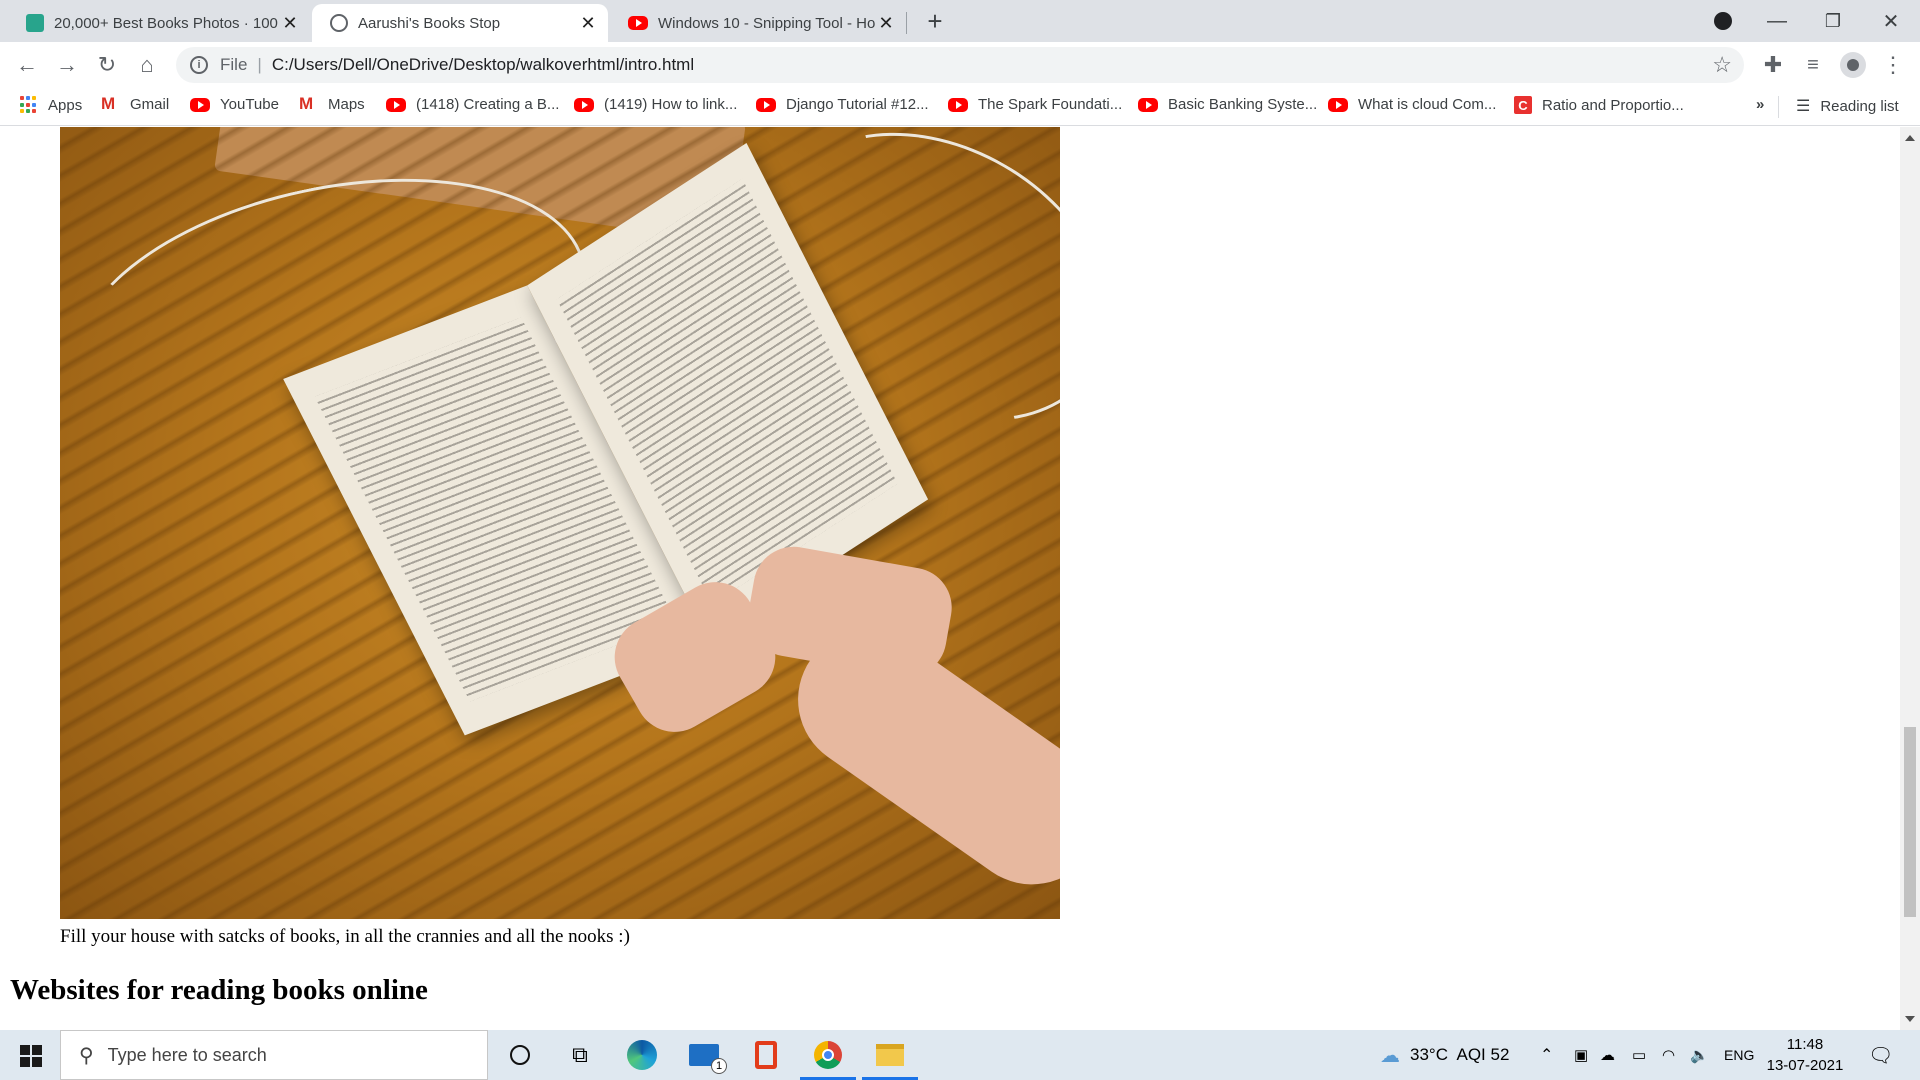 Image resolution: width=1920 pixels, height=1080 pixels. I want to click on mail-icon: 1, so click(704, 1055).